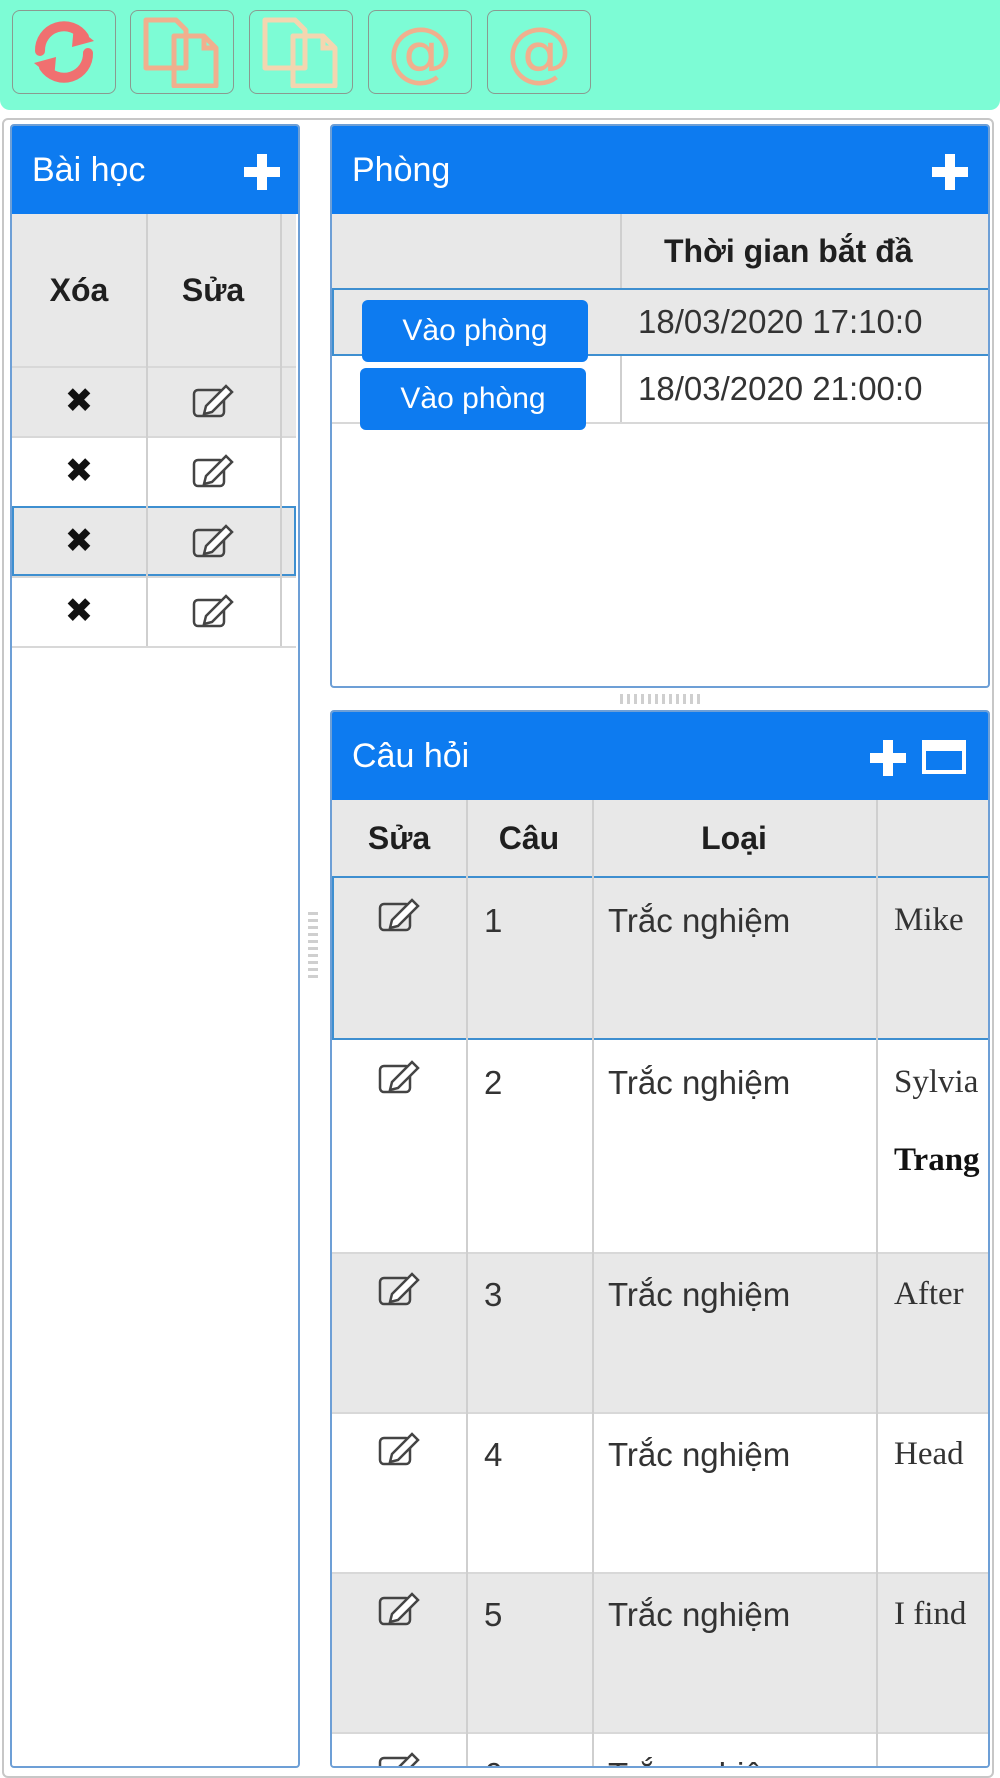 This screenshot has width=1000, height=1778. Describe the element at coordinates (476, 251) in the screenshot. I see `col-action-header` at that location.